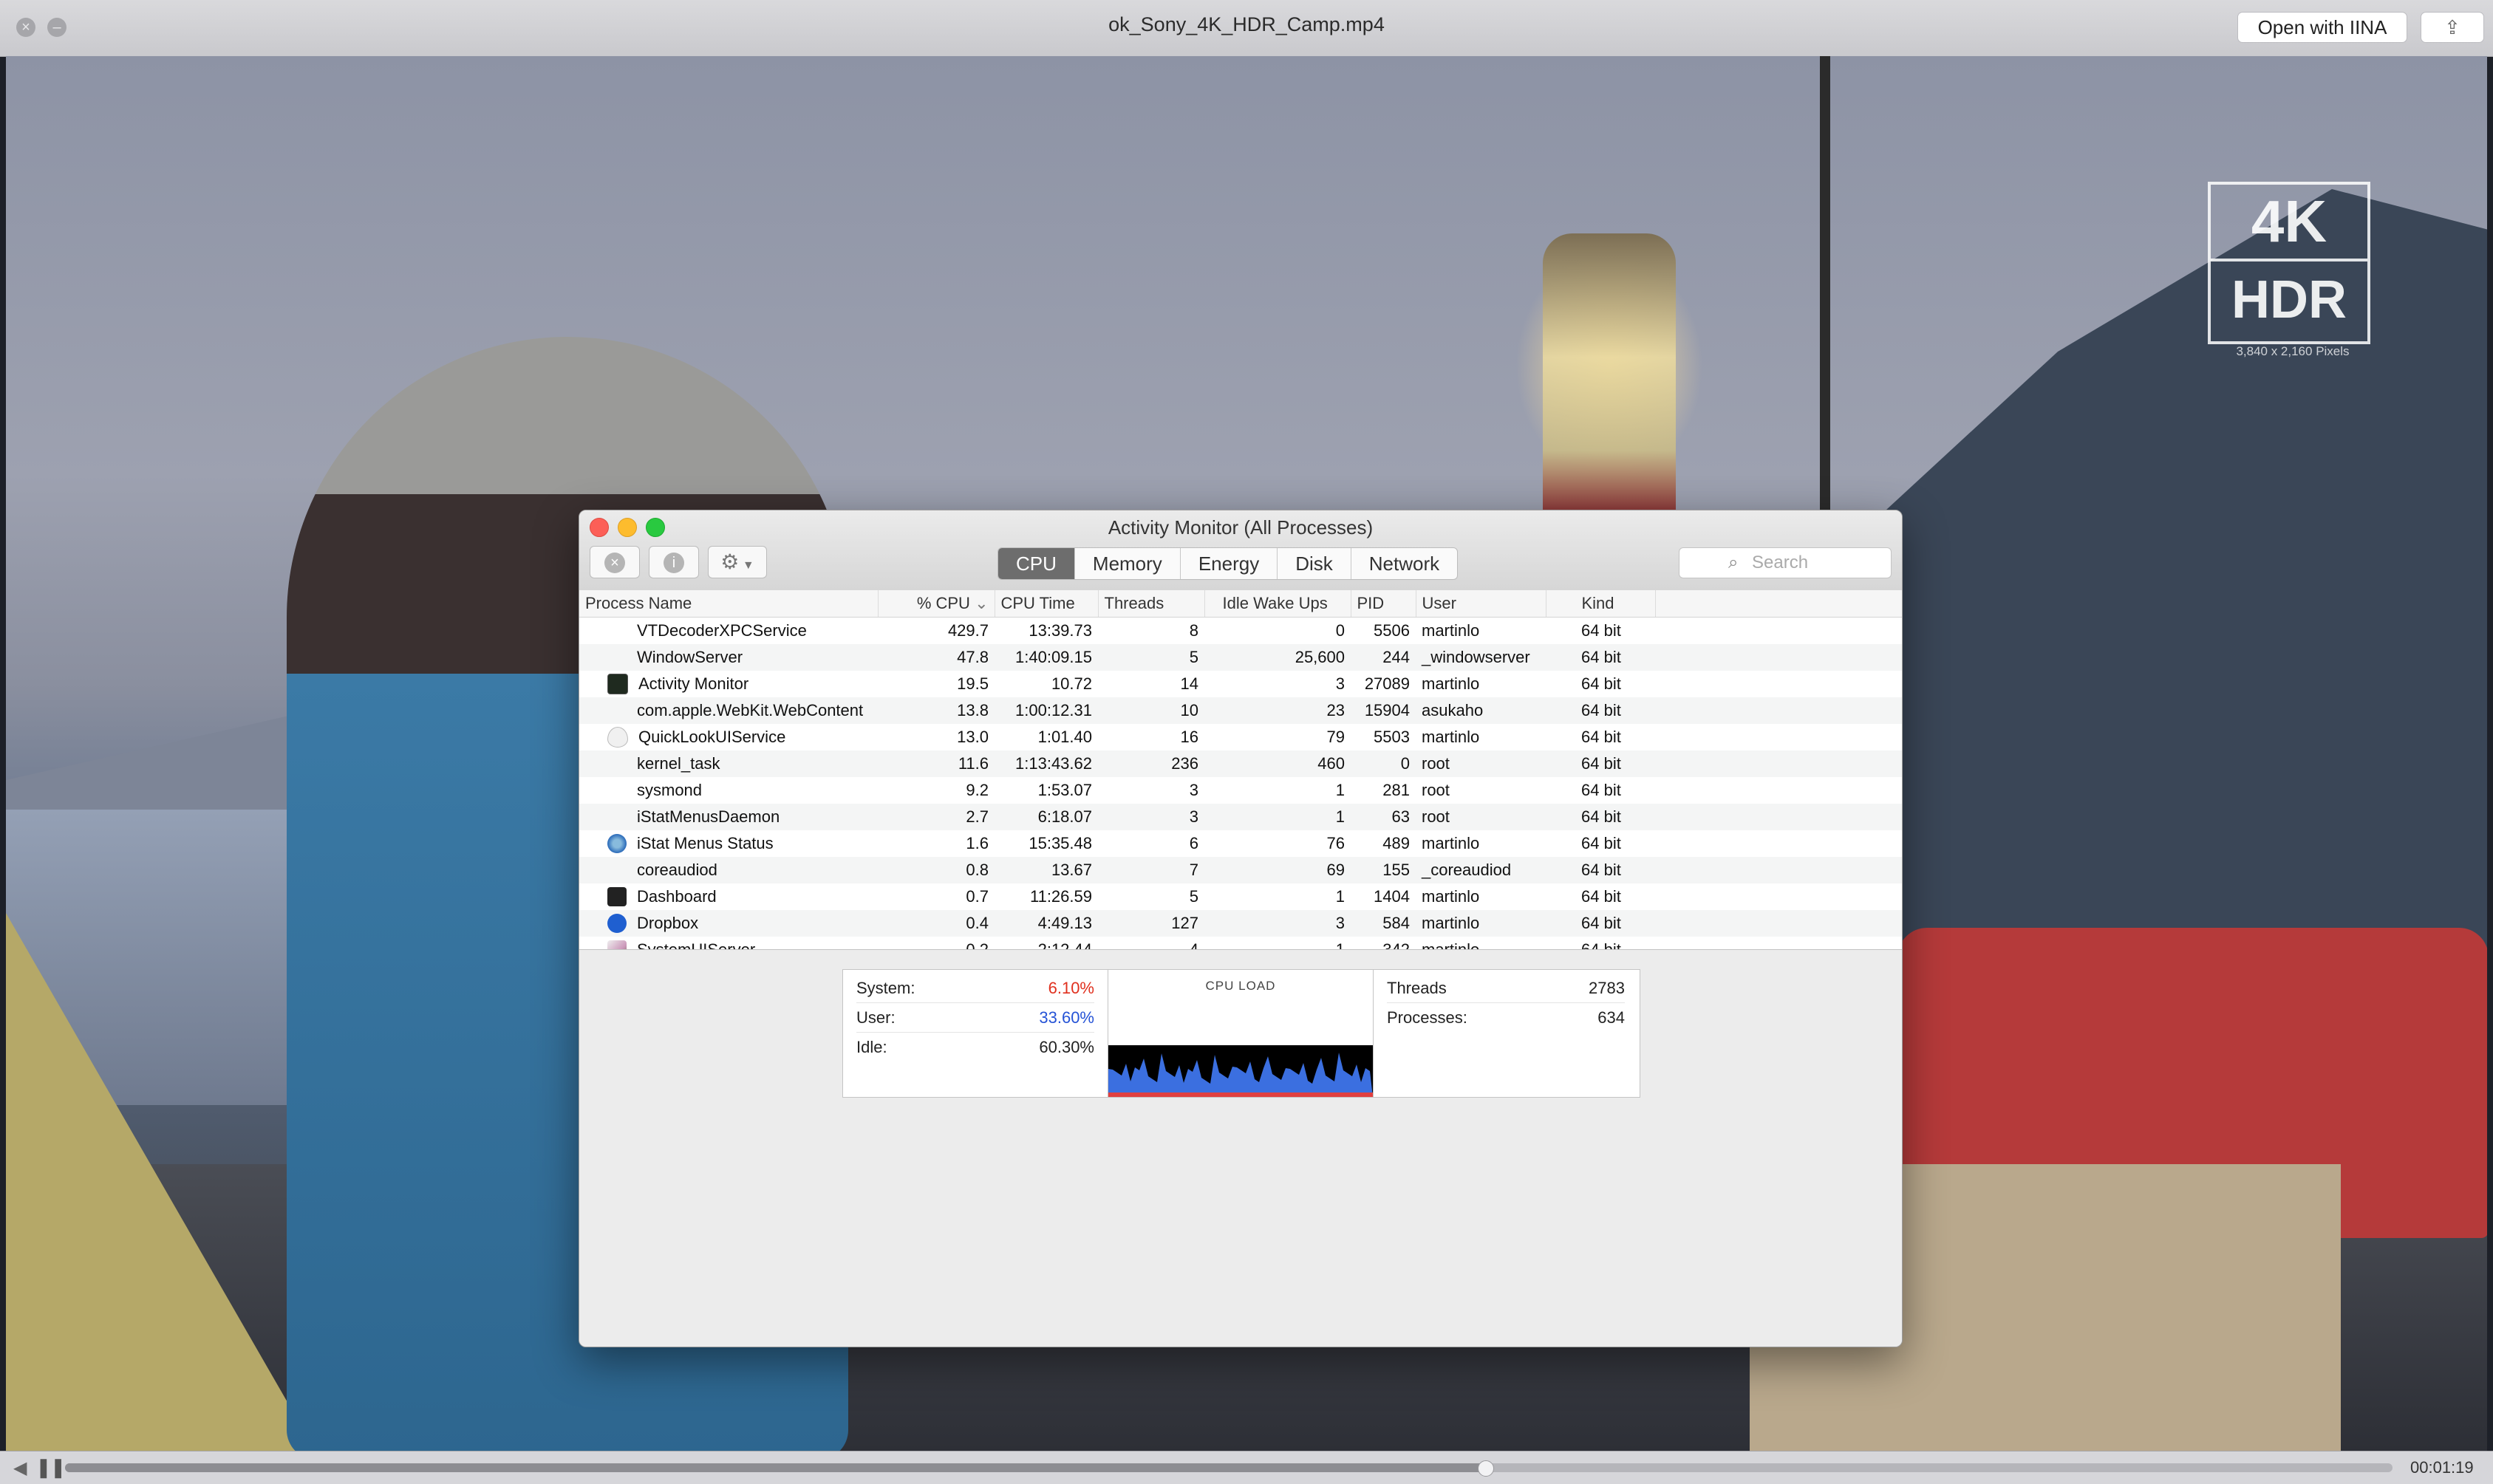  I want to click on share-icon: ⇪, so click(2452, 27).